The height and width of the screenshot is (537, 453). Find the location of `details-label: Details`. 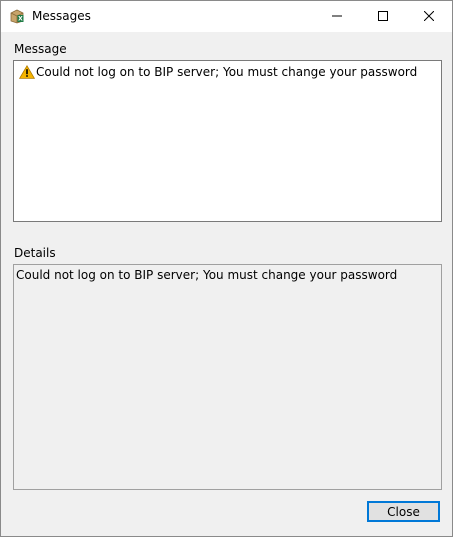

details-label: Details is located at coordinates (35, 253).